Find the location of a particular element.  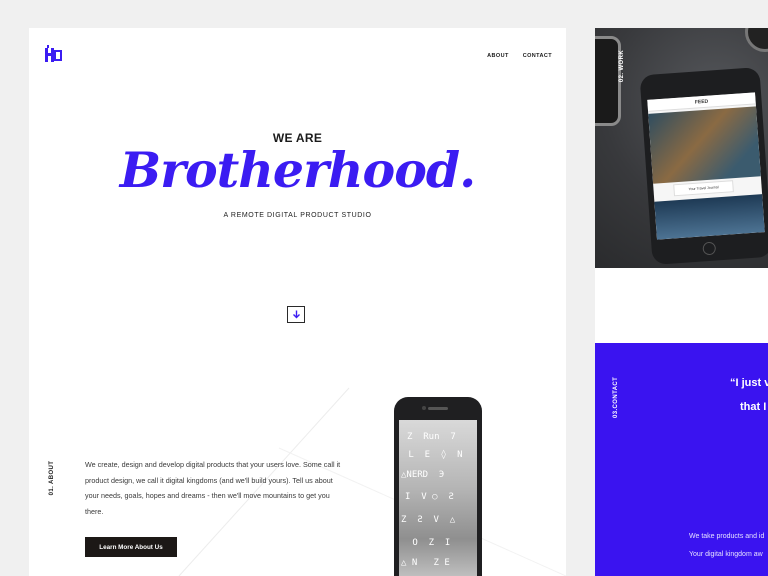

brand-logo-icon is located at coordinates (53, 54).